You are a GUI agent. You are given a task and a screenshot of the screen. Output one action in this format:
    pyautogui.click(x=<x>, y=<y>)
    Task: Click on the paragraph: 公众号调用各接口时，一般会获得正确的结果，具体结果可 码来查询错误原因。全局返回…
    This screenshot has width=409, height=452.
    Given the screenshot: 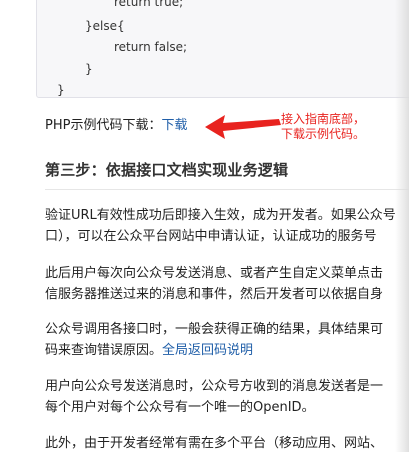 What is the action you would take?
    pyautogui.click(x=214, y=340)
    